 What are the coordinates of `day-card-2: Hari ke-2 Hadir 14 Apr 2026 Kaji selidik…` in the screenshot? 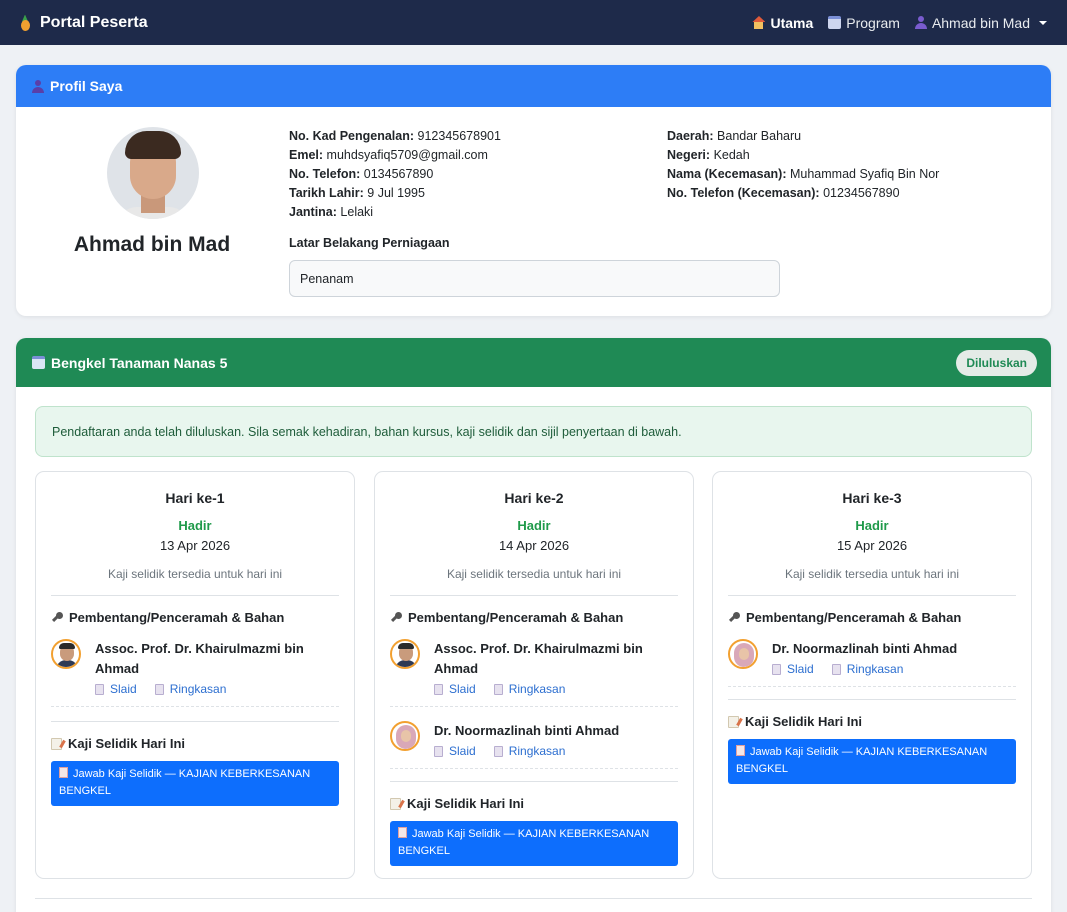 It's located at (534, 675).